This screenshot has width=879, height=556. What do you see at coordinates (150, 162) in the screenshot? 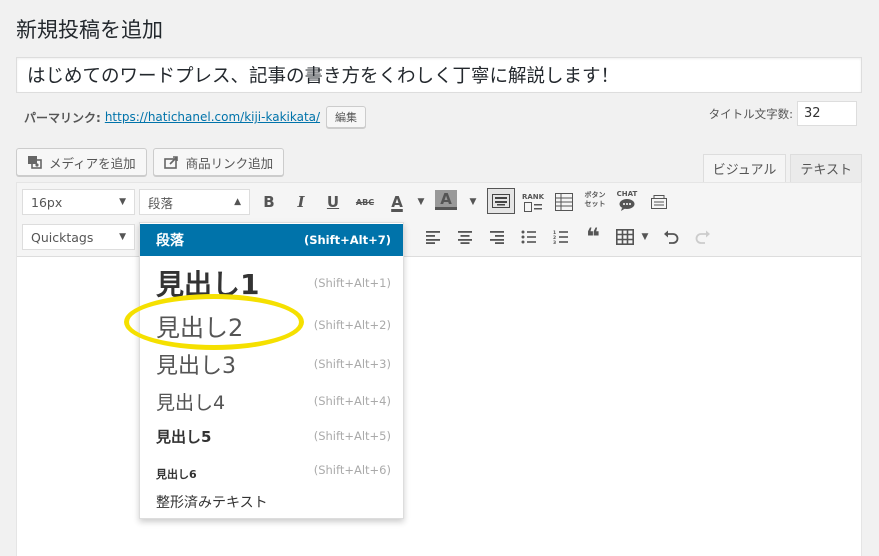
I see `media-buttons: メディアを追加 商品リンク追加` at bounding box center [150, 162].